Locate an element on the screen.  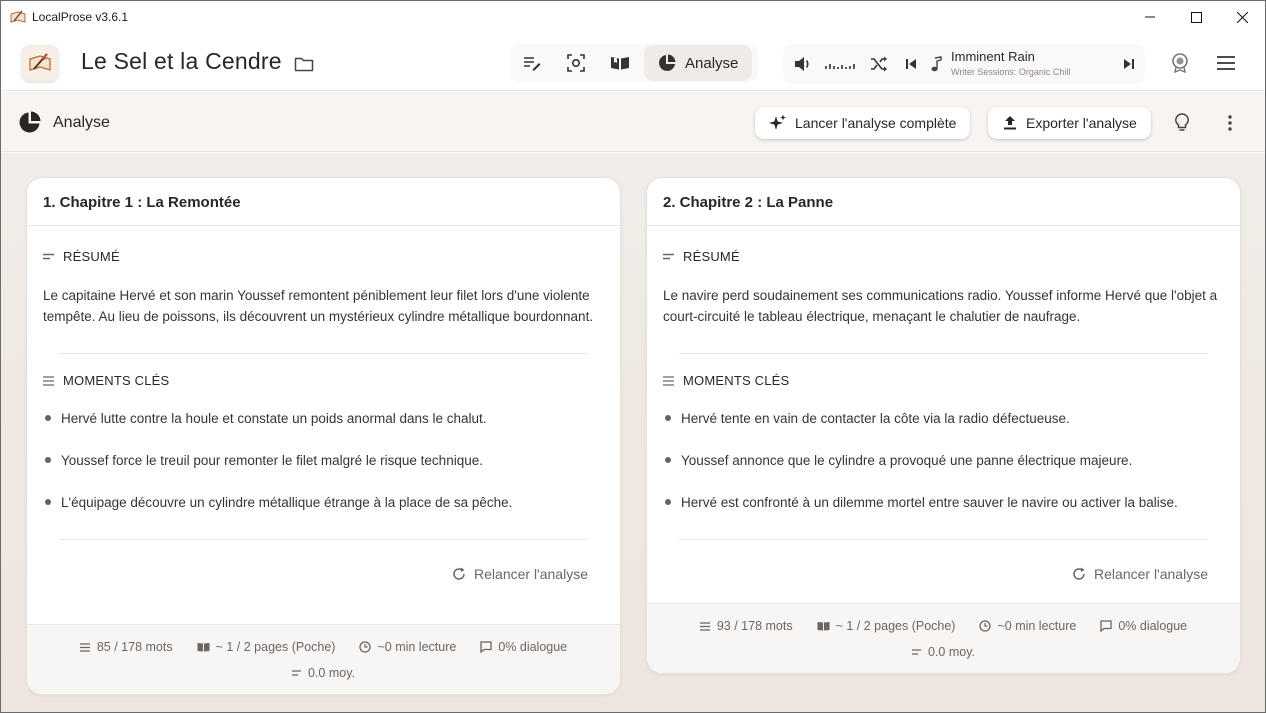
export-analysis-label: Exporter l'analyse is located at coordinates (1081, 123).